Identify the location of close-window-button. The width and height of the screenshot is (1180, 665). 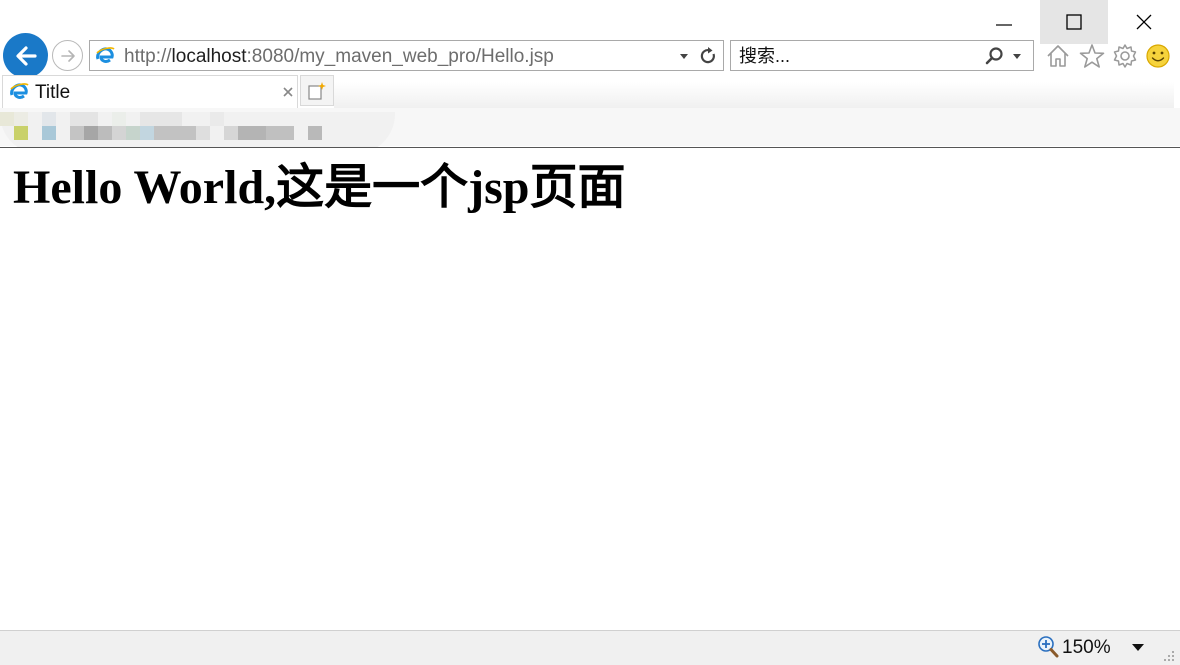
(1144, 22).